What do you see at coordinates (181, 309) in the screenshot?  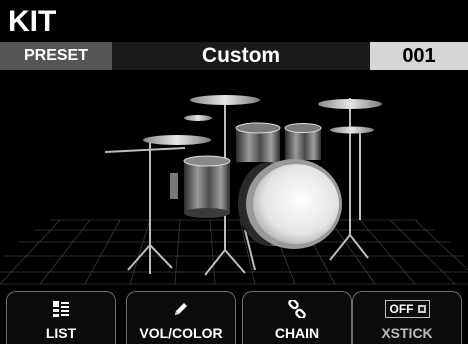 I see `pencil-icon` at bounding box center [181, 309].